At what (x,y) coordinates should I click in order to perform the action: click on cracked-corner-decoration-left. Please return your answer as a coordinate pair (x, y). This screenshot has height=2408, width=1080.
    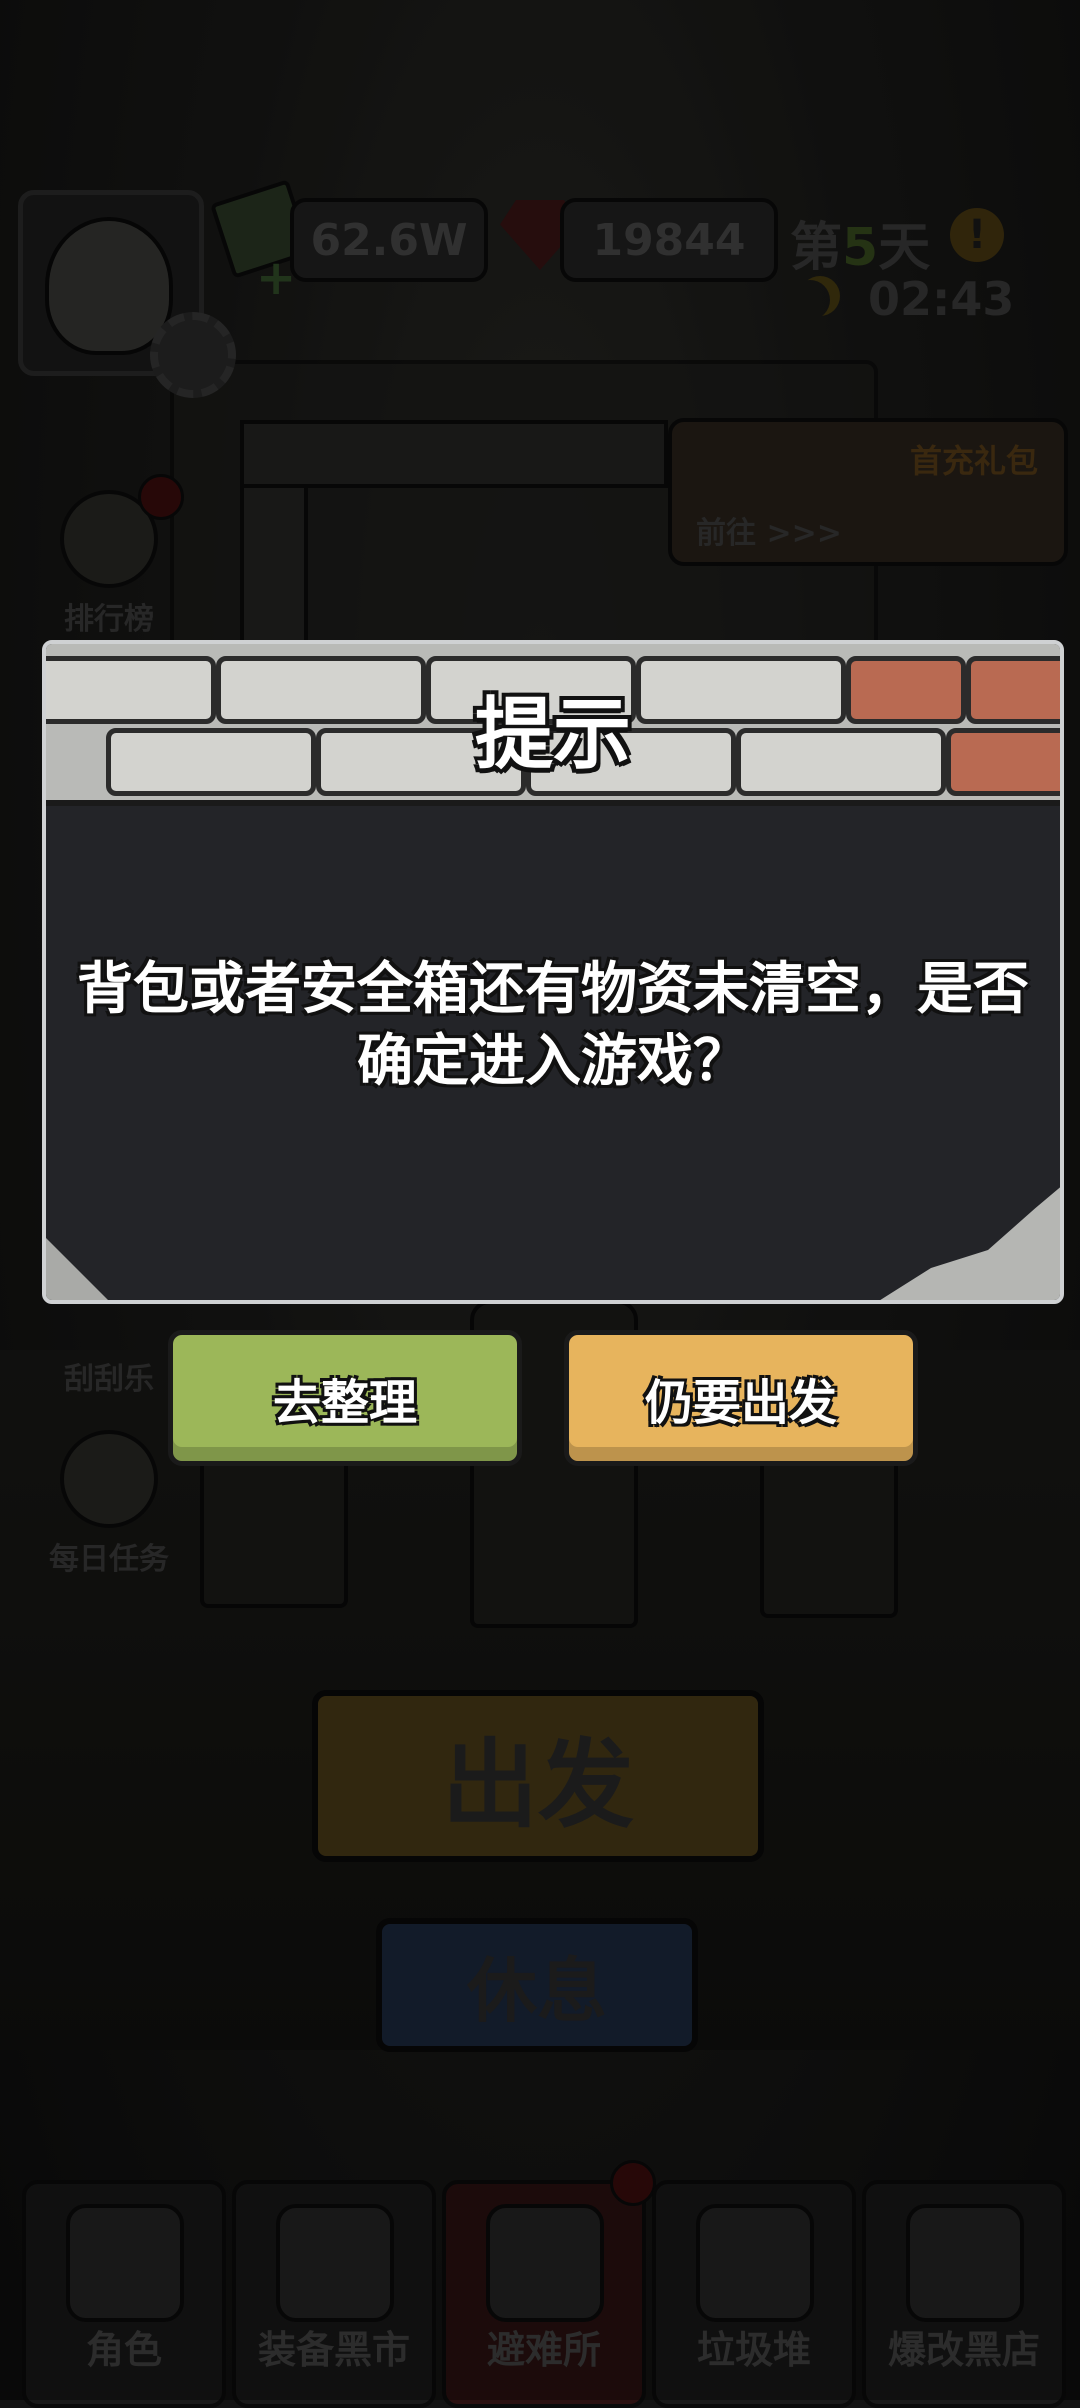
    Looking at the image, I should click on (79, 1267).